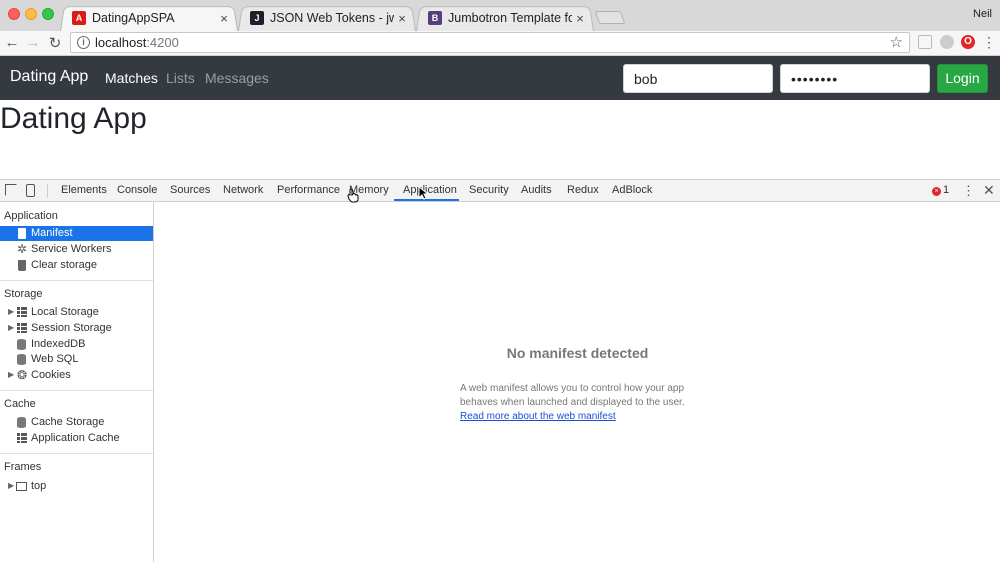  Describe the element at coordinates (936, 191) in the screenshot. I see `error-icon: ×` at that location.